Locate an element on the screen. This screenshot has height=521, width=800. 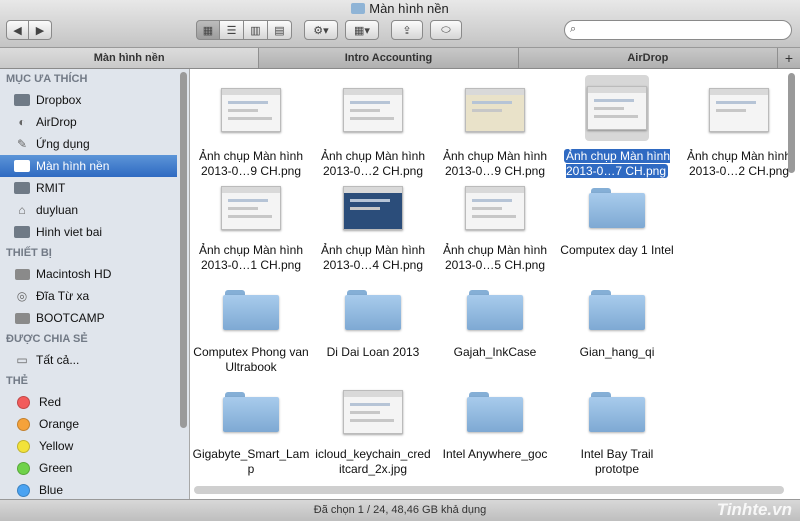
sidebar-tag-yellow: Yellow is located at coordinates (94, 446).